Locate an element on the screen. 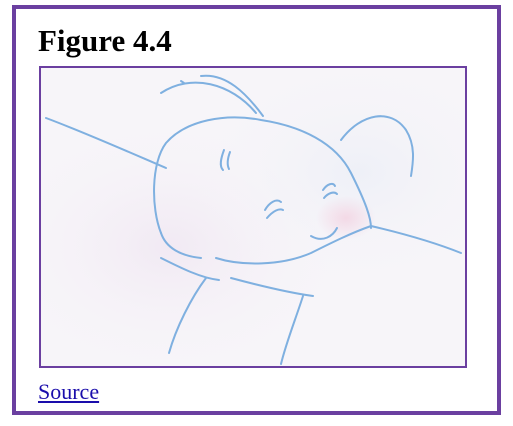 The height and width of the screenshot is (426, 513). cheek-shading is located at coordinates (346, 218).